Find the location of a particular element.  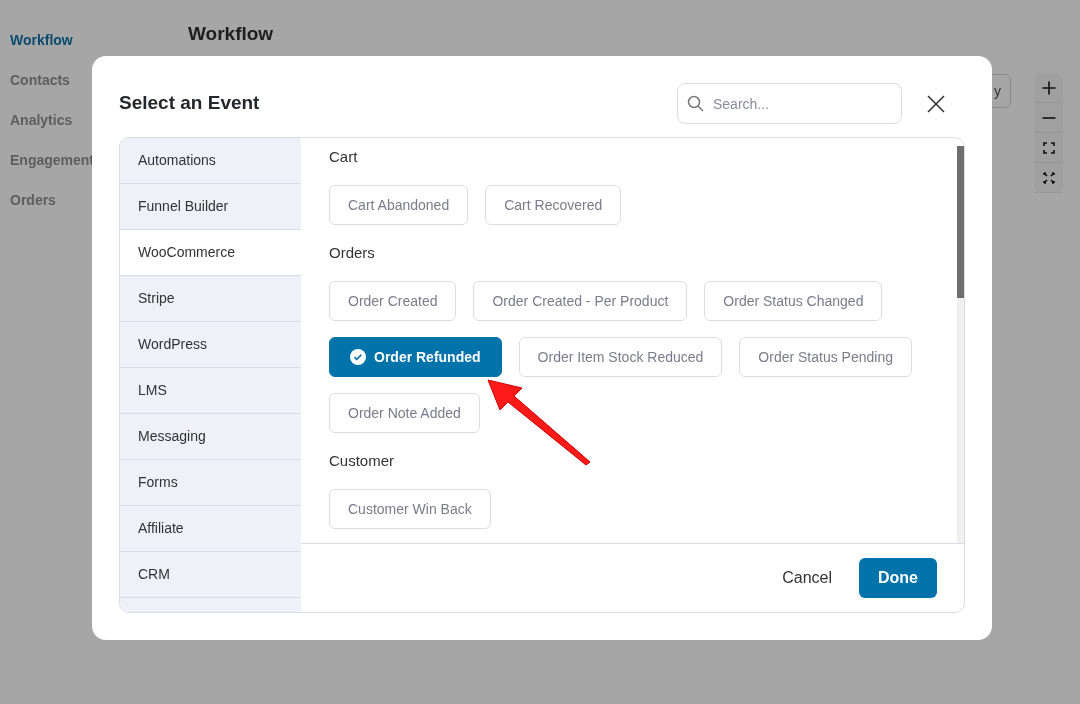

search-icon is located at coordinates (695, 103).